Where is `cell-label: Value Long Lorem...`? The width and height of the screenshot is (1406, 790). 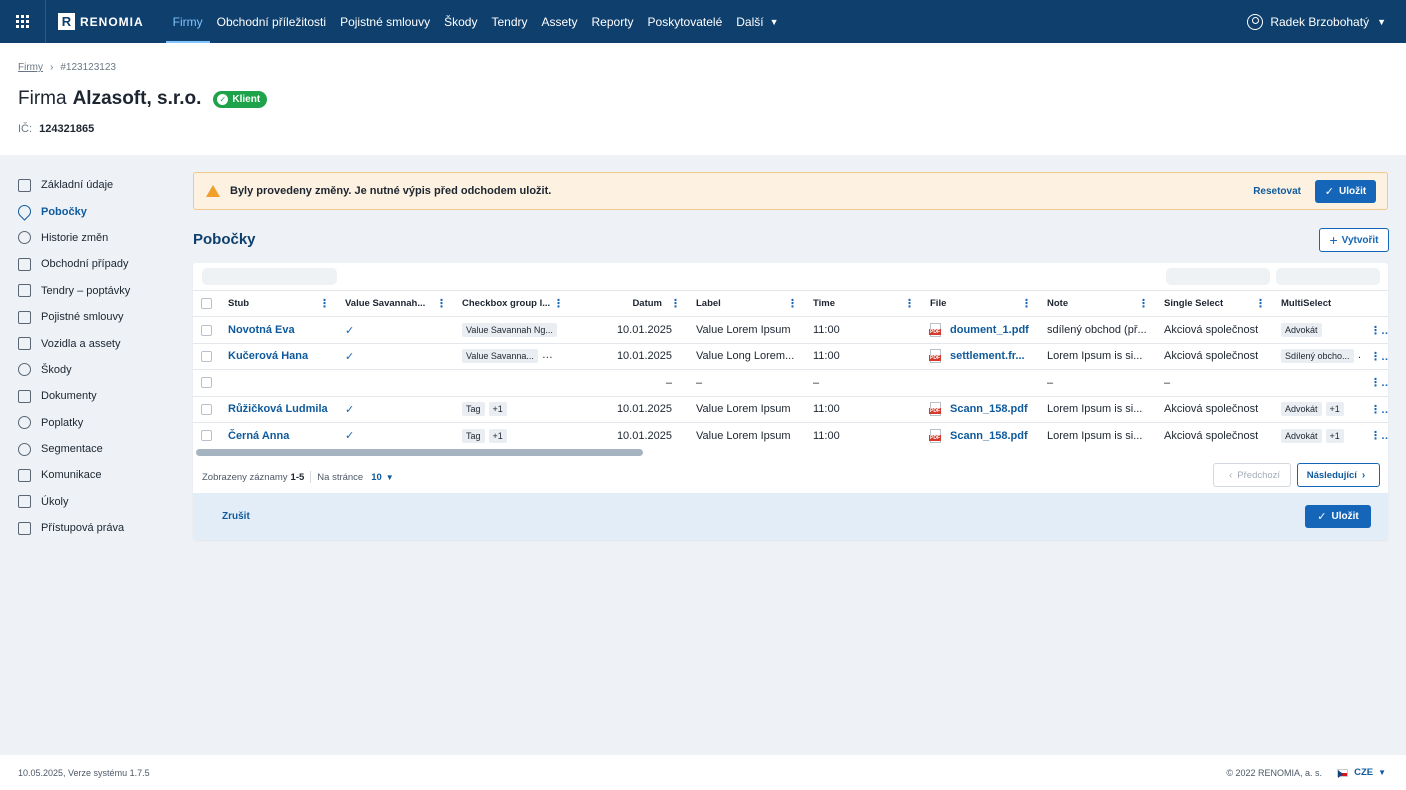 cell-label: Value Long Lorem... is located at coordinates (746, 356).